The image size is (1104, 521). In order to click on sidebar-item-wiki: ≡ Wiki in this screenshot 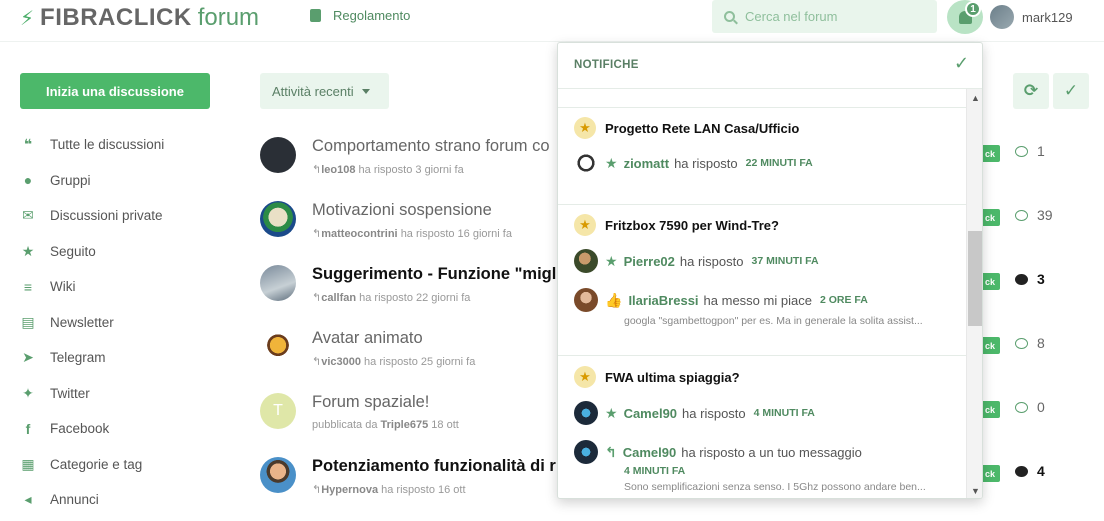, I will do `click(120, 287)`.